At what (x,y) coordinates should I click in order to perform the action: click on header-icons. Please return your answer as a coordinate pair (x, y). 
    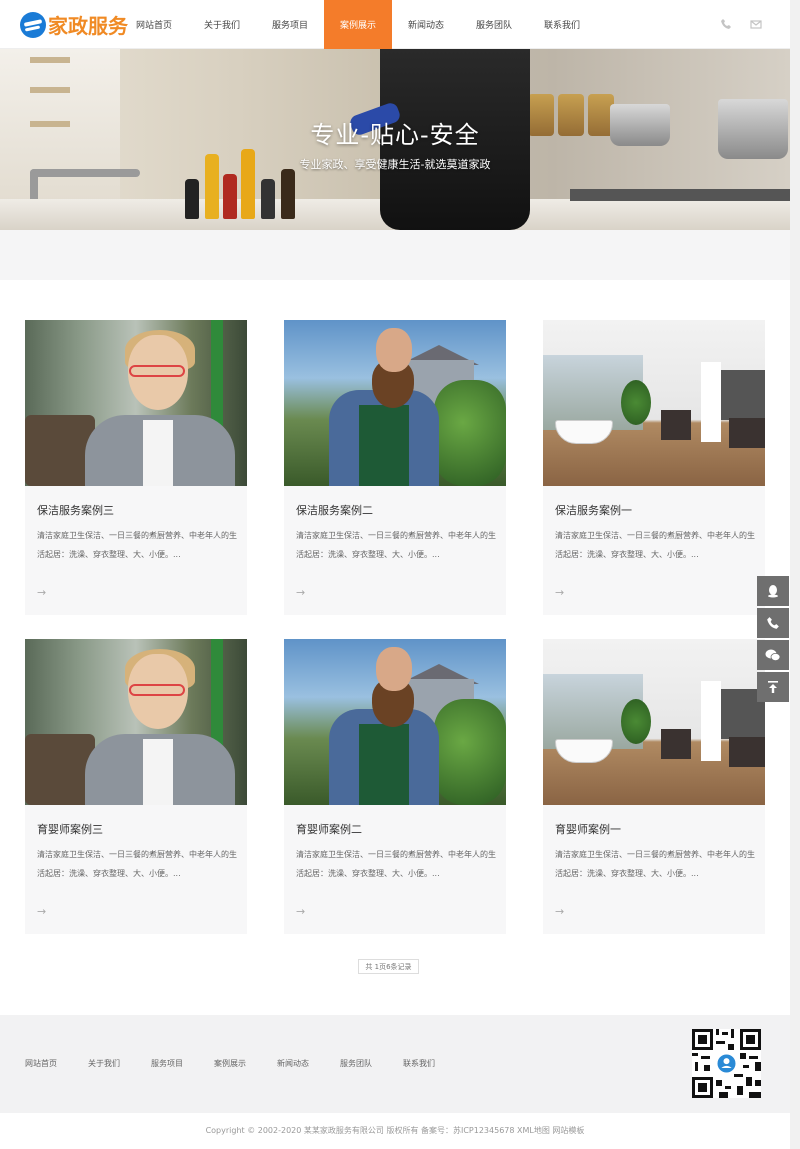
    Looking at the image, I should click on (741, 24).